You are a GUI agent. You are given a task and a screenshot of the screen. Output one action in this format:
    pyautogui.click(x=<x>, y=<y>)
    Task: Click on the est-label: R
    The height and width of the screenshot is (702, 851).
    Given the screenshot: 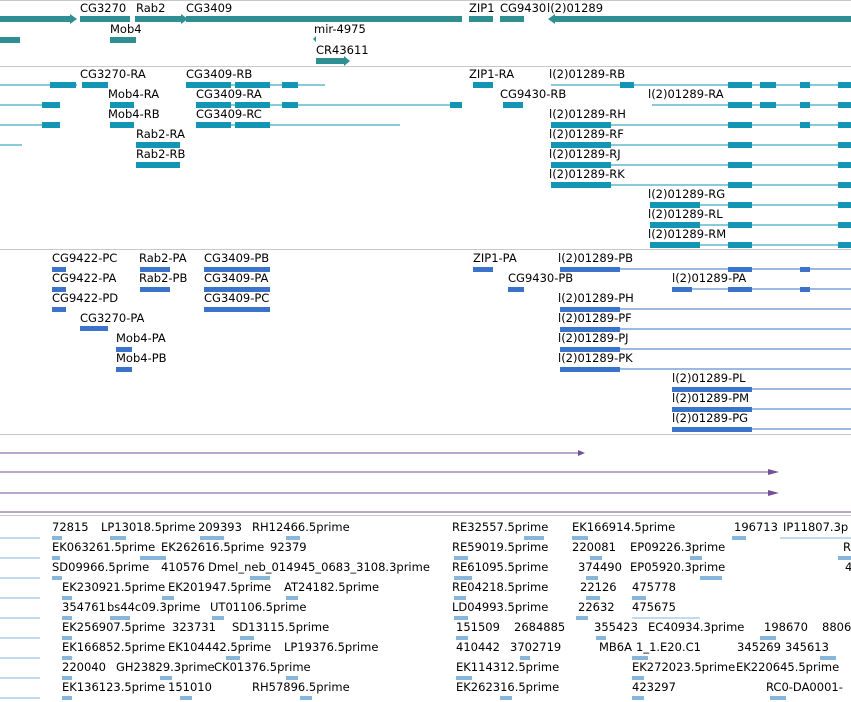 What is the action you would take?
    pyautogui.click(x=847, y=547)
    